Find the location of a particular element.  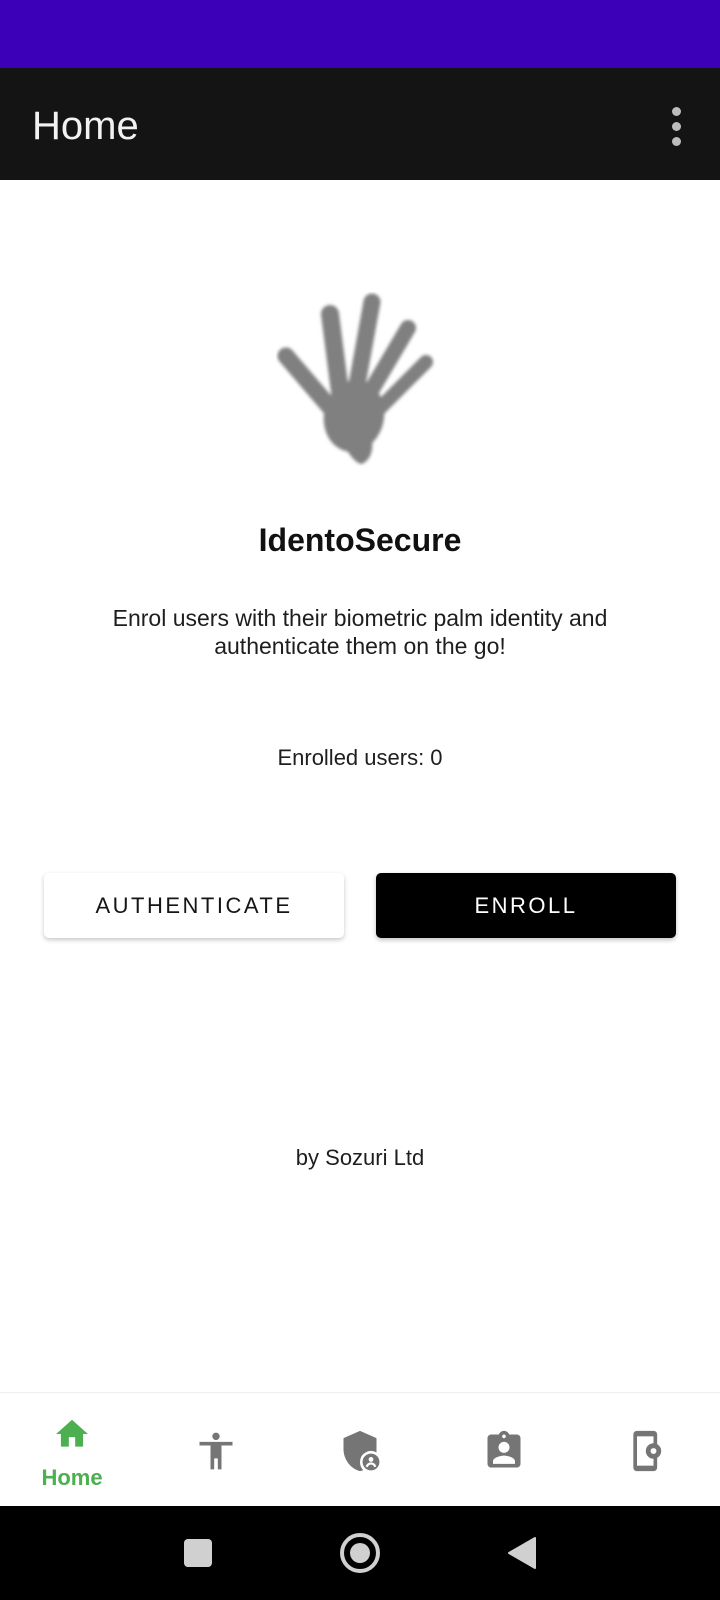

nav-item-admin is located at coordinates (360, 1450).